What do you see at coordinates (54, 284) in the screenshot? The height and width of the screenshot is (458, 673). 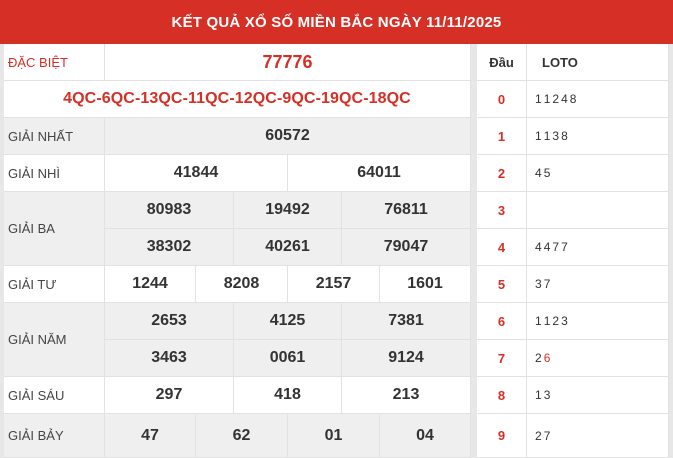 I see `fourth-prize-label: GIẢI TƯ` at bounding box center [54, 284].